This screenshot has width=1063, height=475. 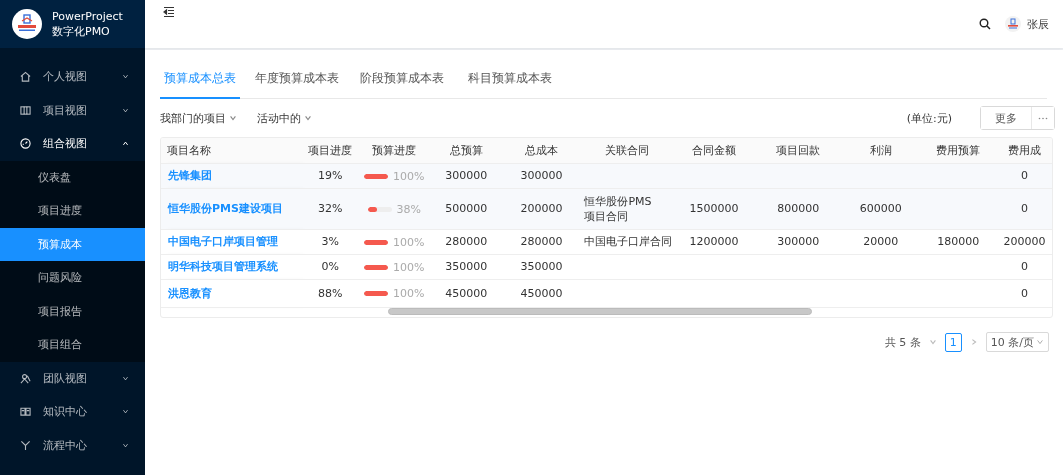 What do you see at coordinates (72, 378) in the screenshot?
I see `menu-group: 团队视图` at bounding box center [72, 378].